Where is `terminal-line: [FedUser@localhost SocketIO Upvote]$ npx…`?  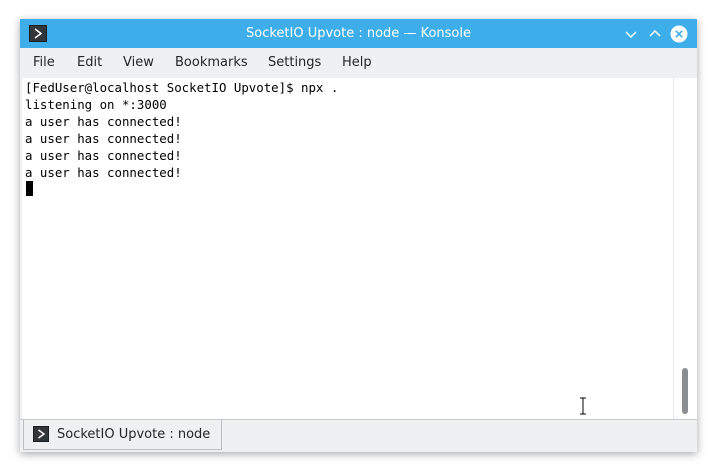
terminal-line: [FedUser@localhost SocketIO Upvote]$ npx… is located at coordinates (182, 87).